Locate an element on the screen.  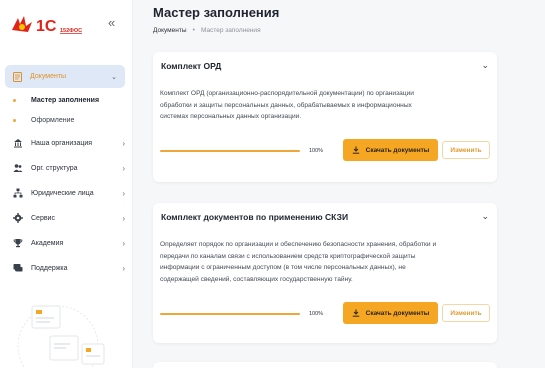
sidebar-item-service: Сервис › is located at coordinates (69, 218).